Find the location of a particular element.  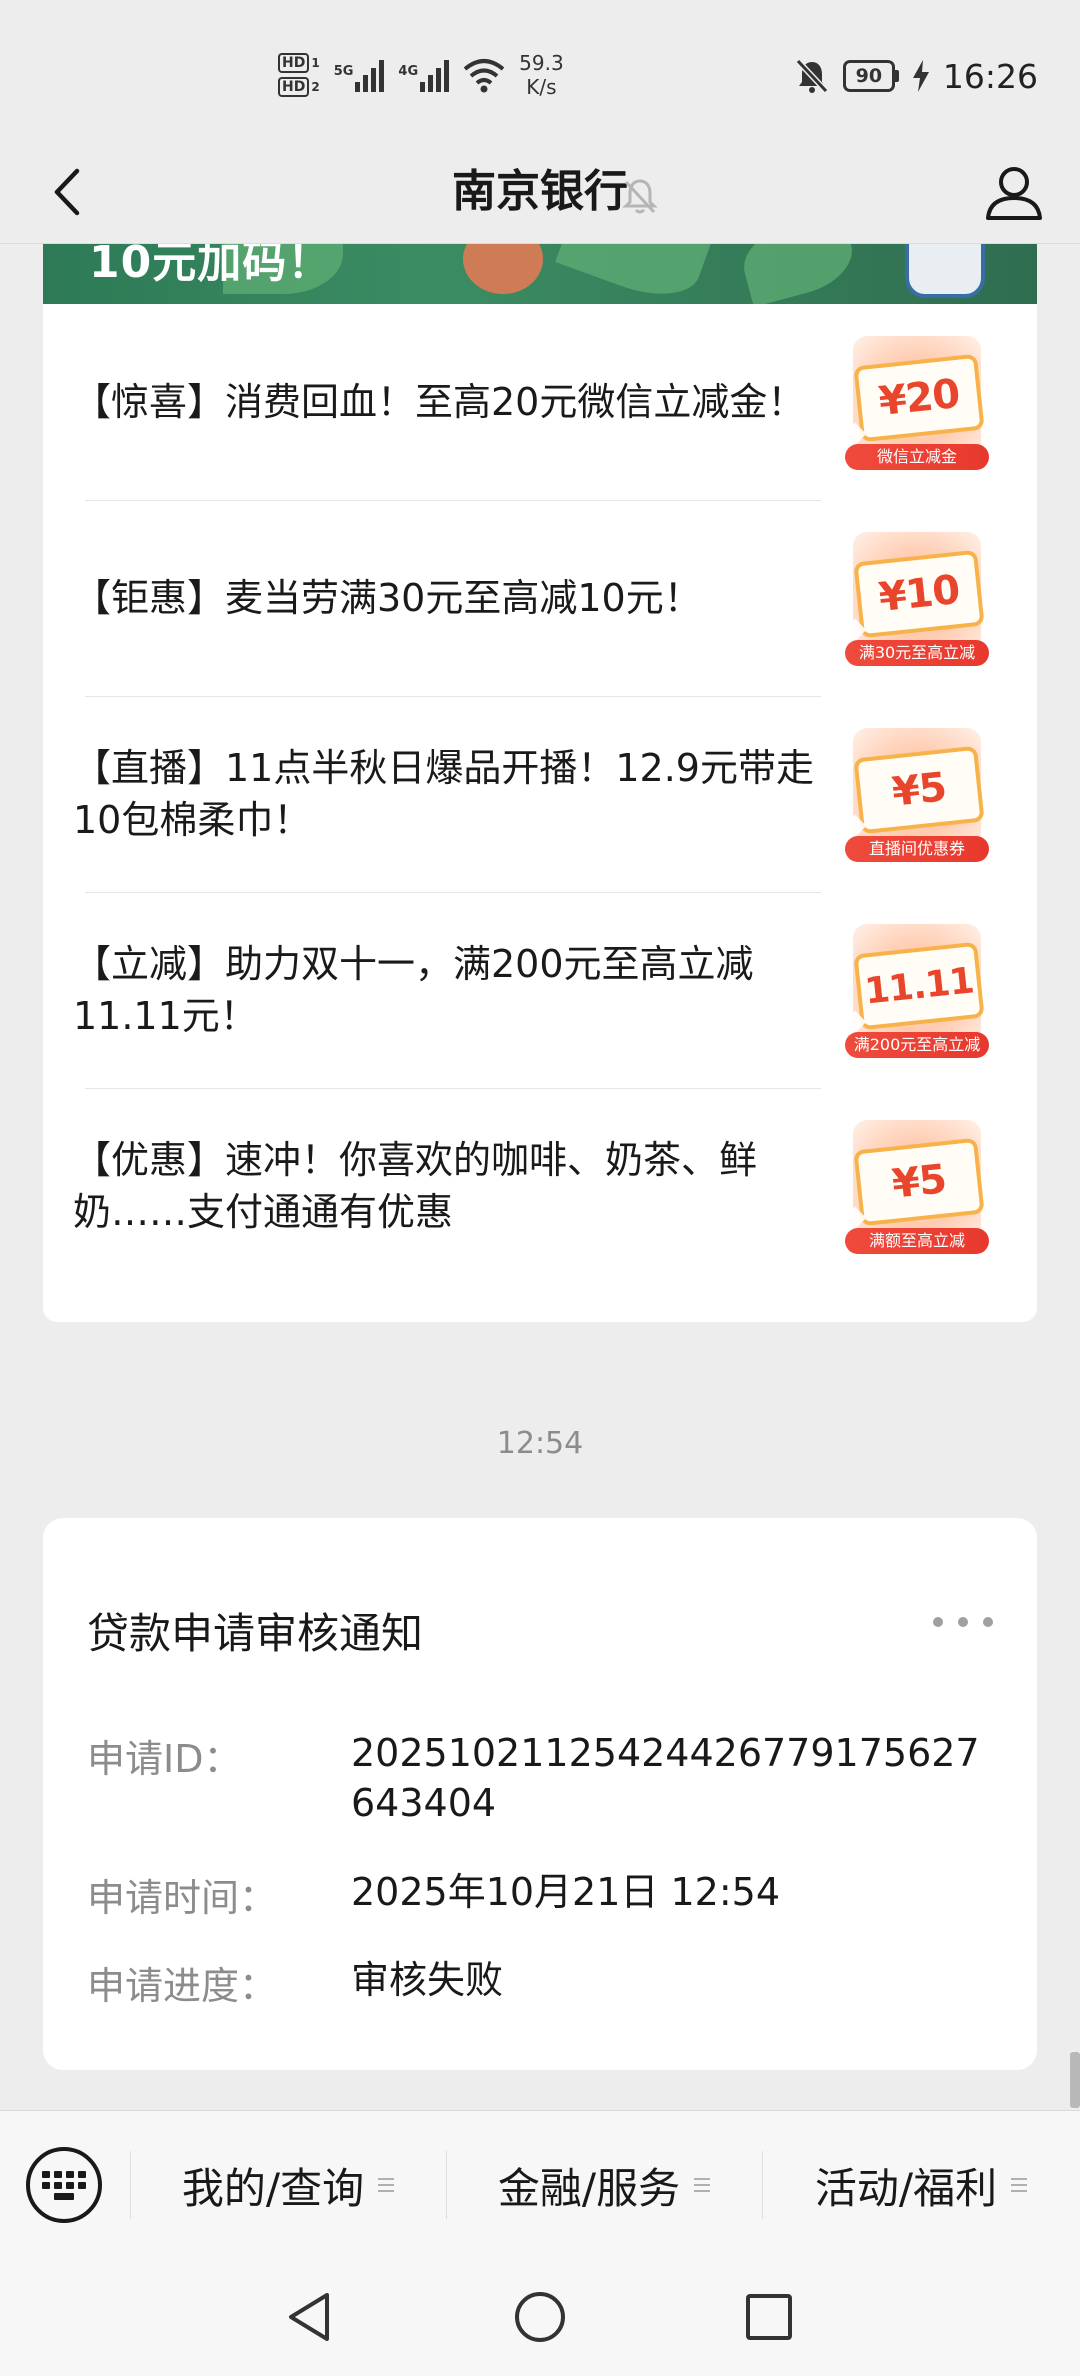

article-thumbnail: ¥20 微信立减金 is located at coordinates (916, 403).